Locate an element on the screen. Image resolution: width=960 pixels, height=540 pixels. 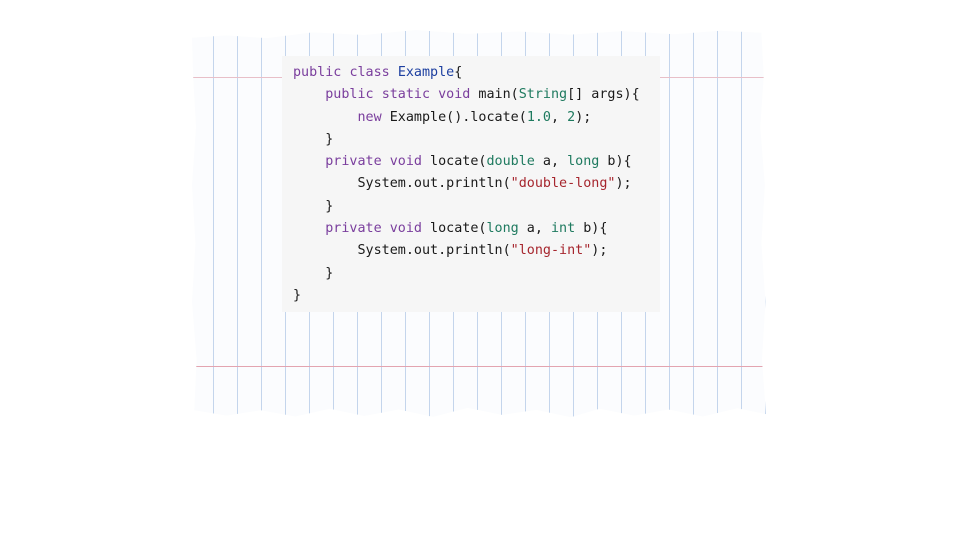
code-token: [] args){ is located at coordinates (603, 95).